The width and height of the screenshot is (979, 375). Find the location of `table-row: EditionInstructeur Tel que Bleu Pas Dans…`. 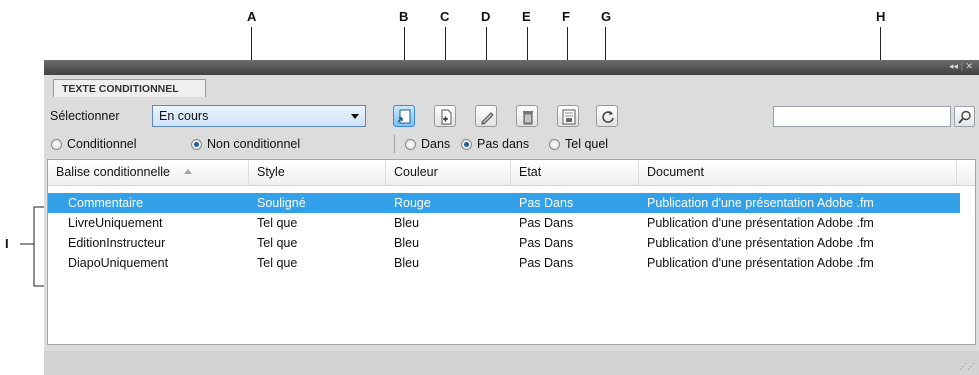

table-row: EditionInstructeur Tel que Bleu Pas Dans… is located at coordinates (504, 243).